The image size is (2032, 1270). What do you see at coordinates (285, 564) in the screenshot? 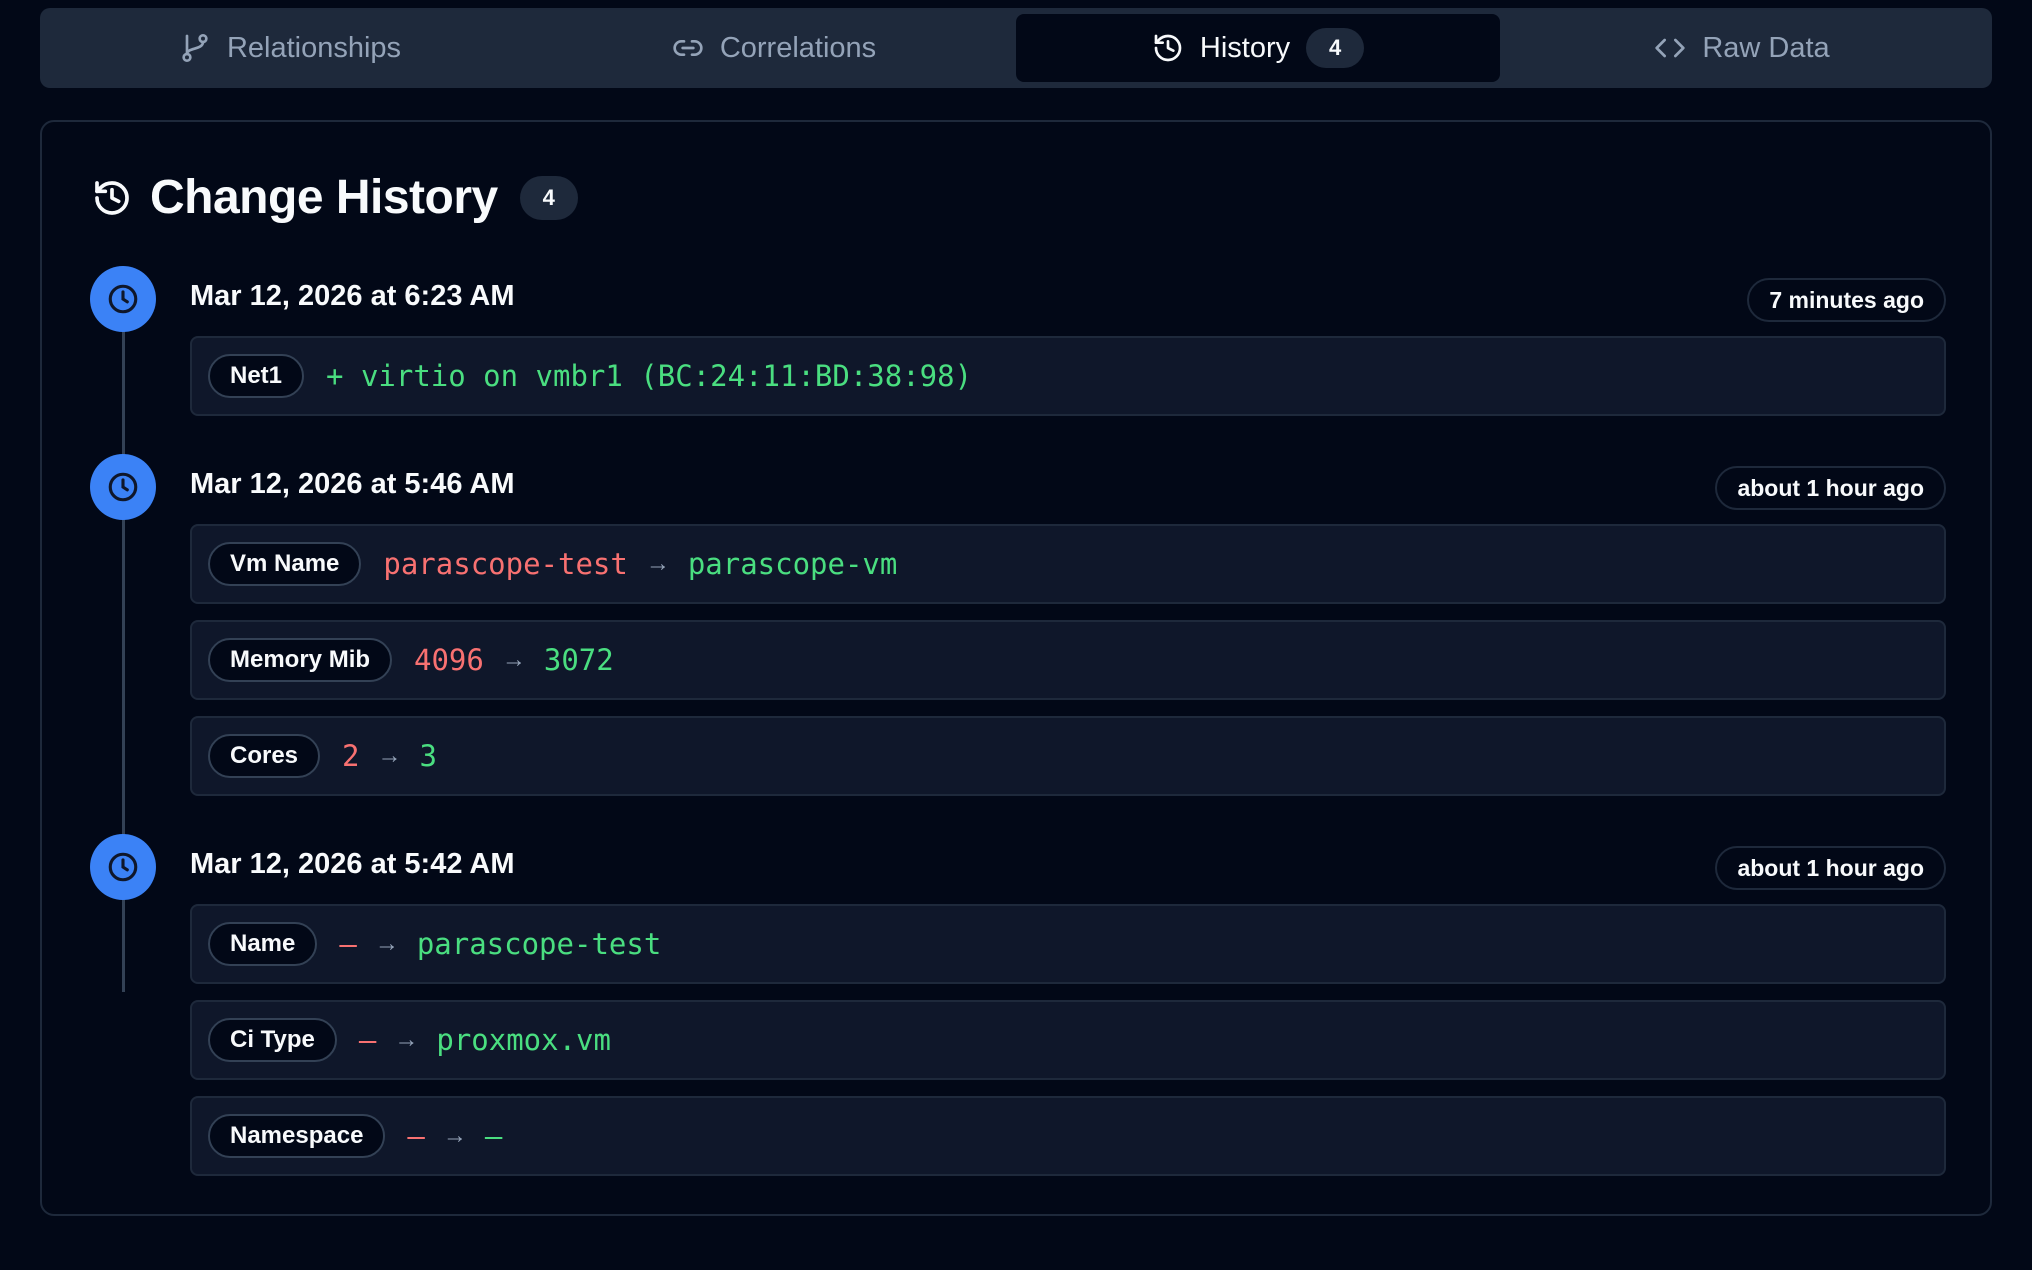
I see `field-name-pill: Vm Name` at bounding box center [285, 564].